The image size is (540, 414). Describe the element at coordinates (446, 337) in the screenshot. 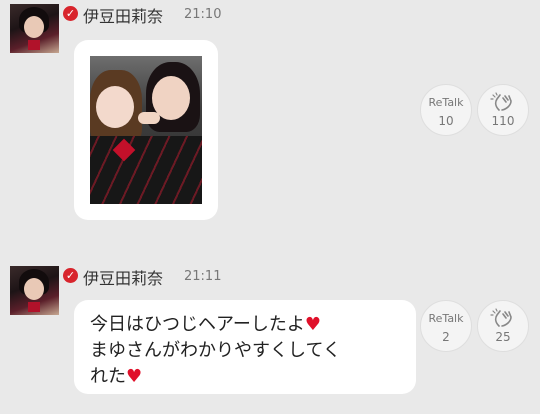

I see `retalk-count: 2` at that location.